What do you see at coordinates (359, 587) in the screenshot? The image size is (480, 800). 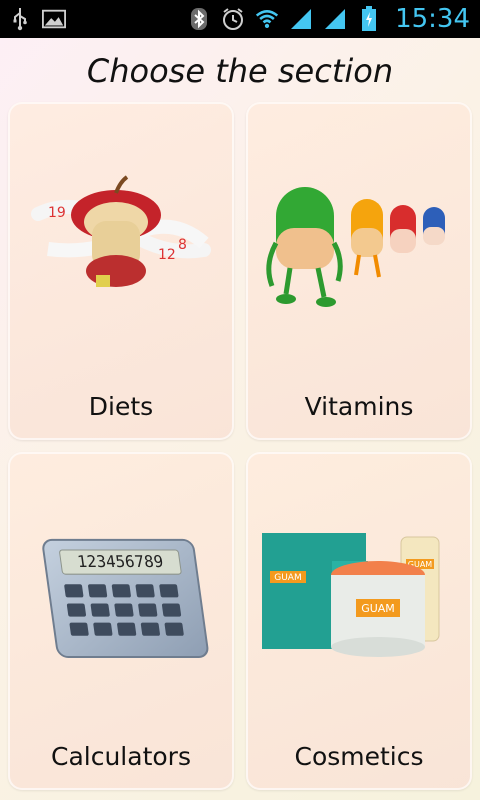 I see `cosmetics-products-icon: GUAM GUAM GUAM` at bounding box center [359, 587].